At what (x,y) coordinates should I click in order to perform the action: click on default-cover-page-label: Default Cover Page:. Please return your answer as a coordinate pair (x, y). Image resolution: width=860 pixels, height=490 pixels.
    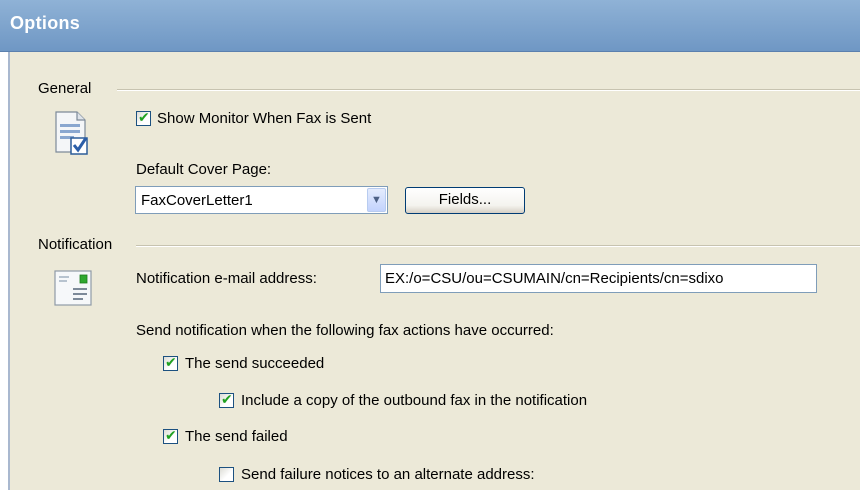
    Looking at the image, I should click on (204, 169).